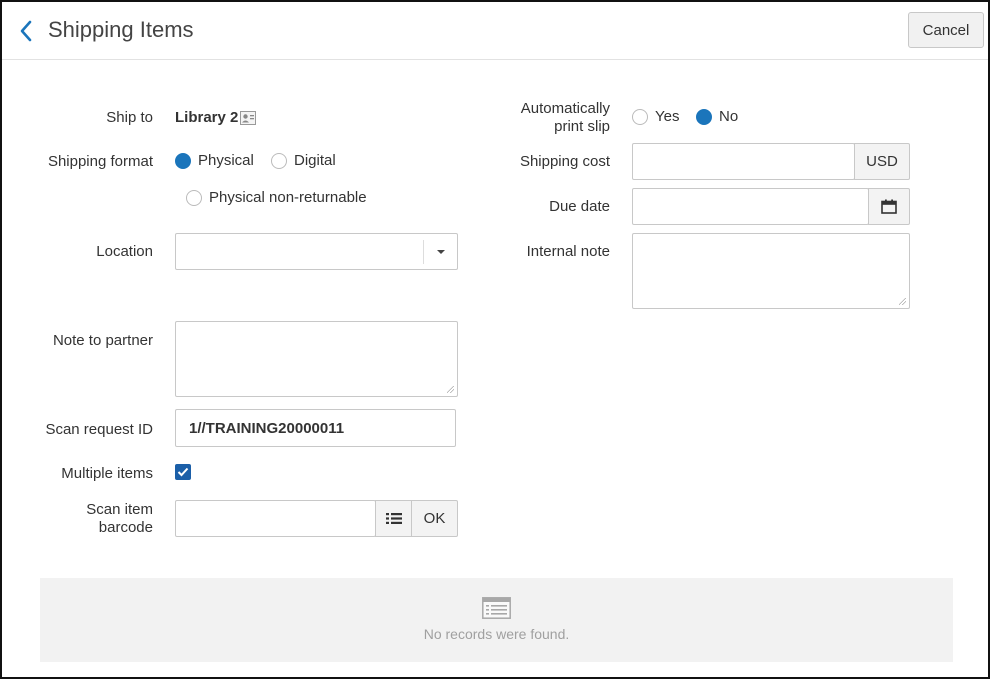  What do you see at coordinates (496, 608) in the screenshot?
I see `list-table-icon` at bounding box center [496, 608].